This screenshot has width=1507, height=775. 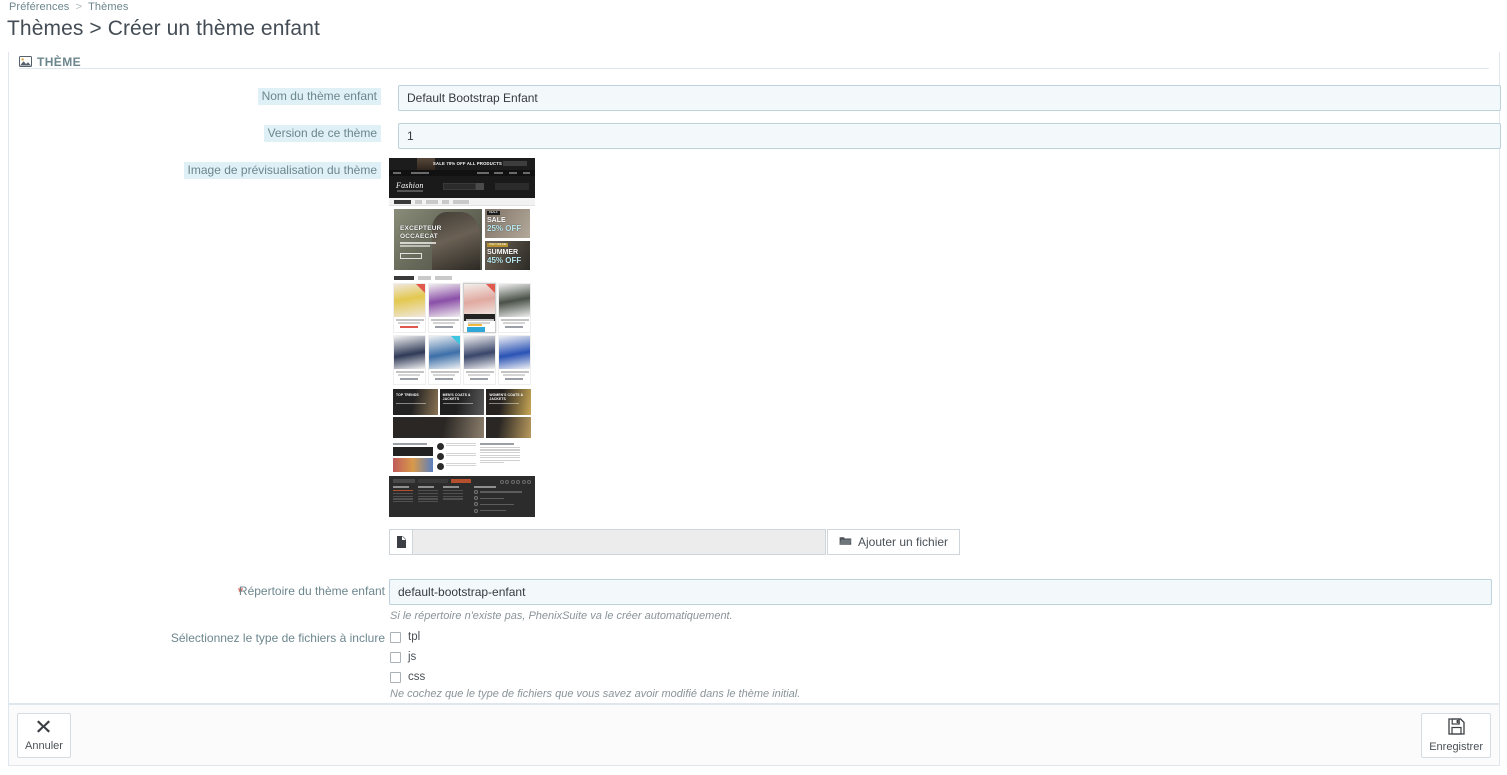 What do you see at coordinates (419, 236) in the screenshot?
I see `preview-hero-line2: OCCAECAT` at bounding box center [419, 236].